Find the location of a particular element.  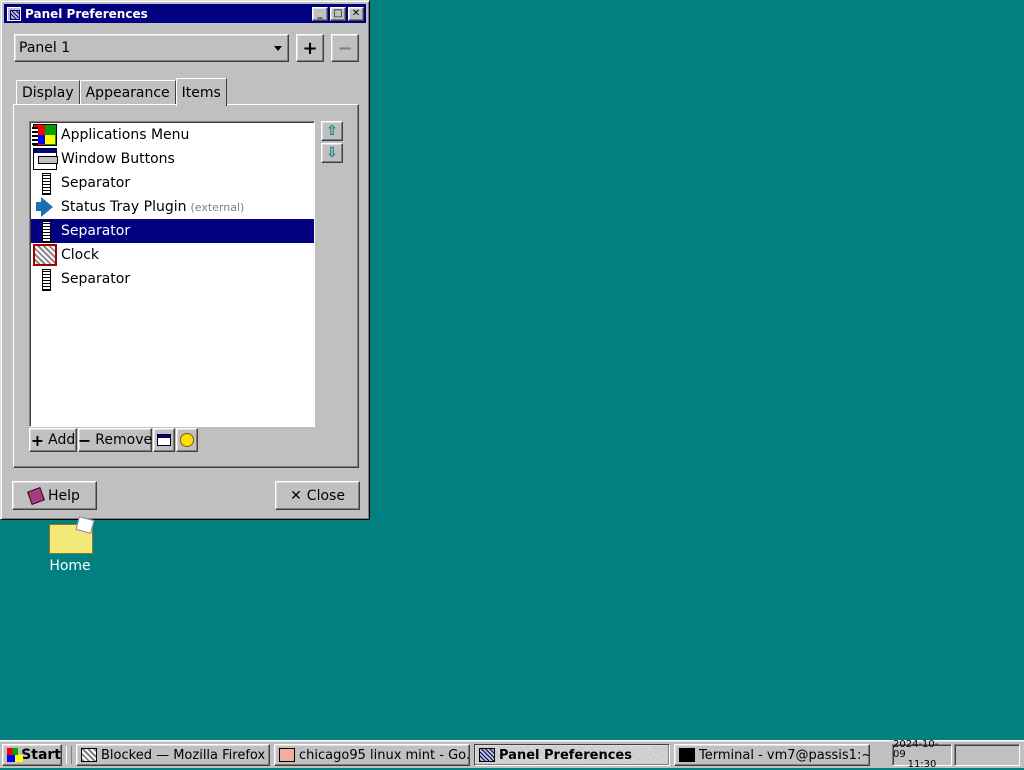

task-panel-preferences: Panel Preferences is located at coordinates (572, 755).